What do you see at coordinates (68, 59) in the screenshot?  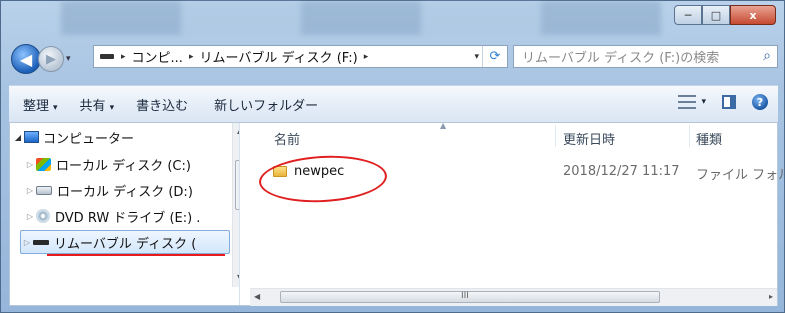 I see `recent-pages-dropdown: ▾` at bounding box center [68, 59].